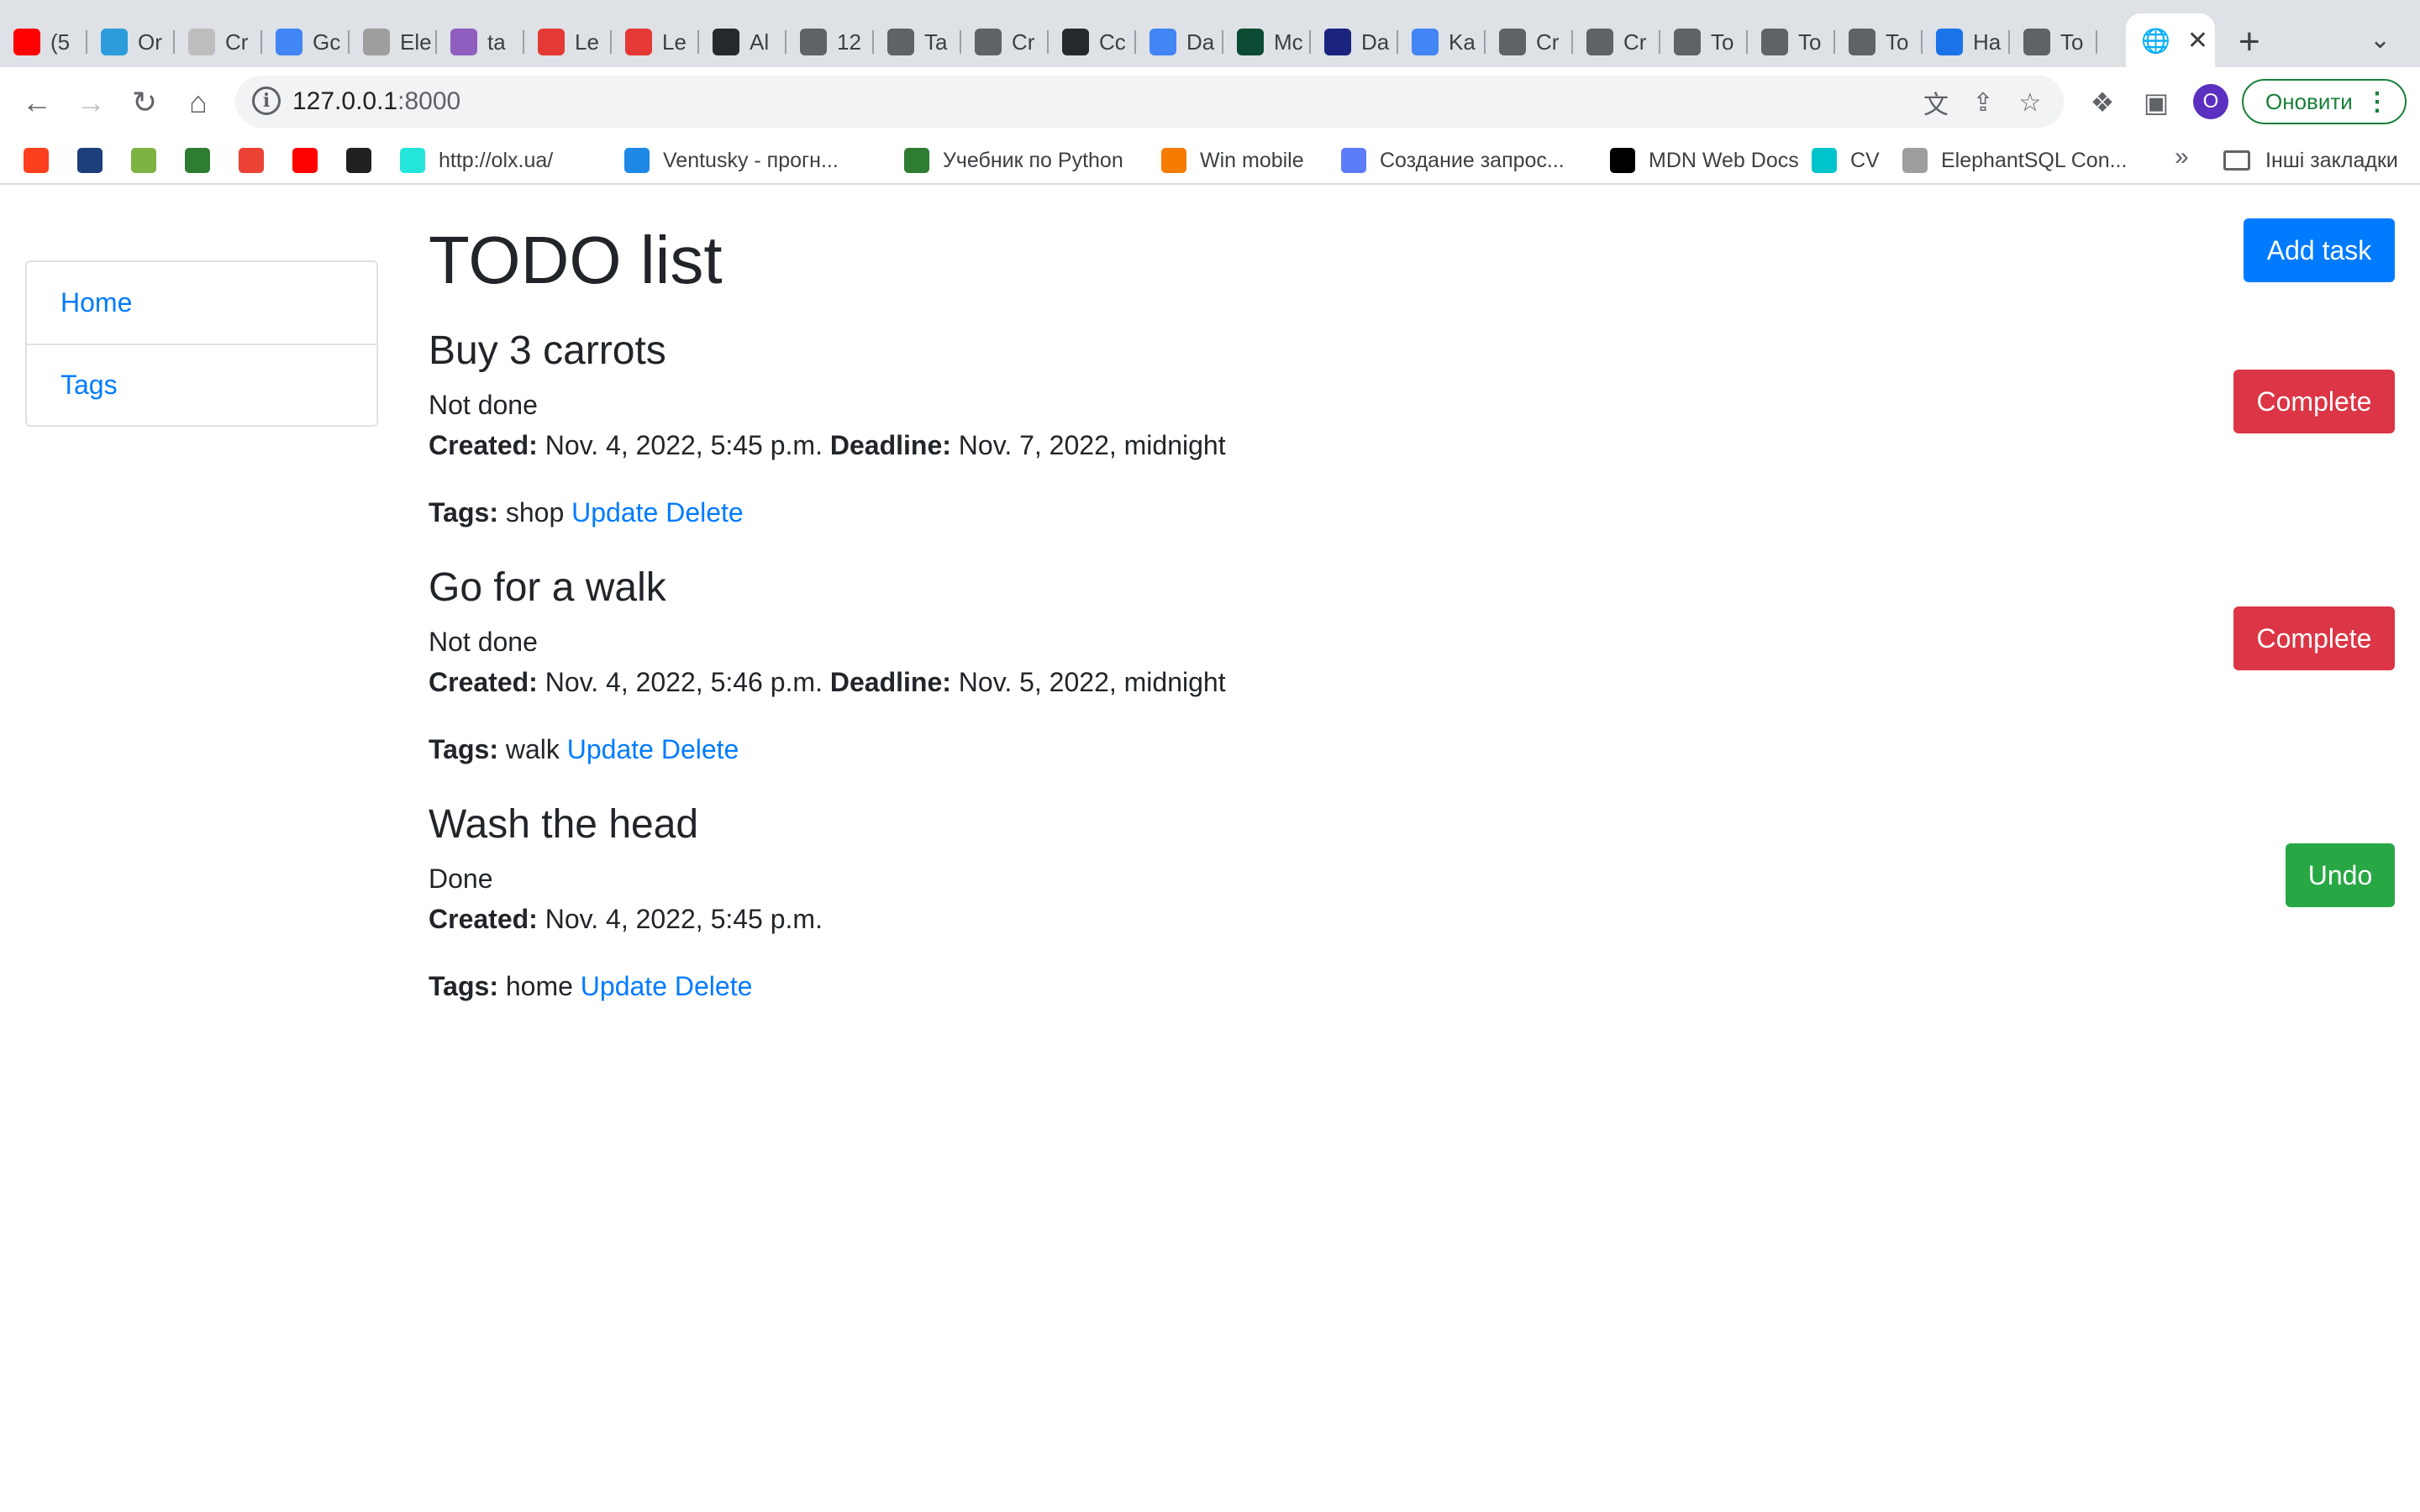 The image size is (2420, 1512). Describe the element at coordinates (532, 749) in the screenshot. I see `tags-value: walk` at that location.